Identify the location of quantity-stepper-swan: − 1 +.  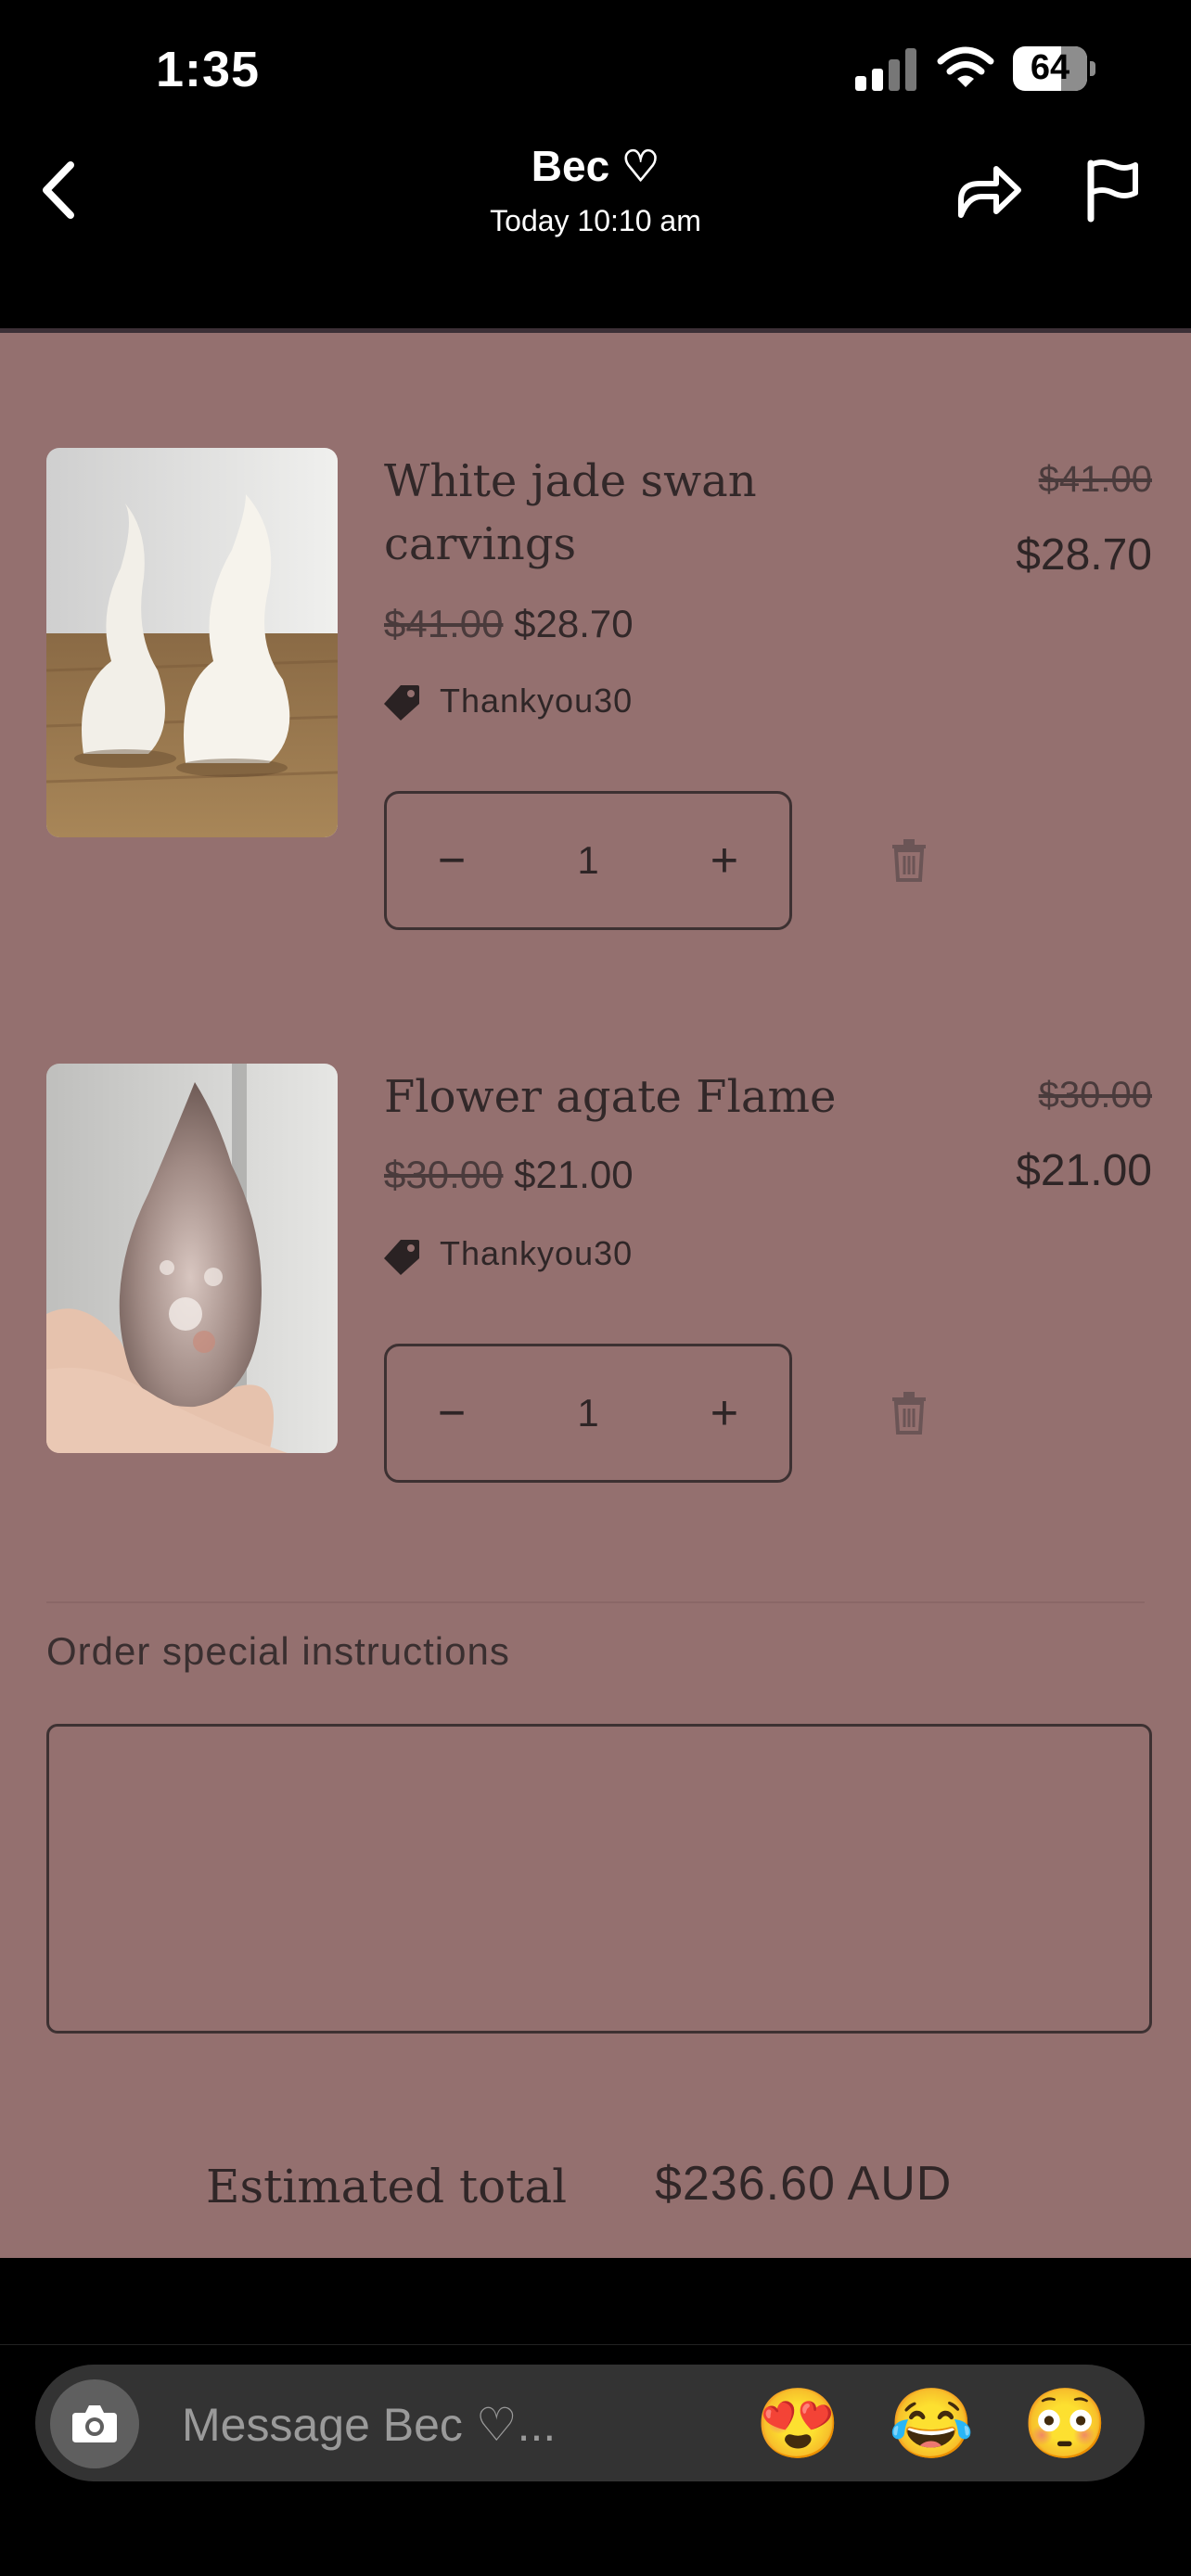
(588, 860).